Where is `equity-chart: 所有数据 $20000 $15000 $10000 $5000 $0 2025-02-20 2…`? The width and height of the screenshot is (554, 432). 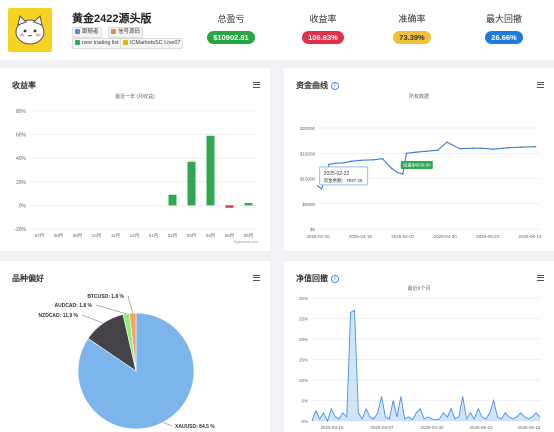 equity-chart: 所有数据 $20000 $15000 $10000 $5000 $0 2025-02-20 2… is located at coordinates (421, 166).